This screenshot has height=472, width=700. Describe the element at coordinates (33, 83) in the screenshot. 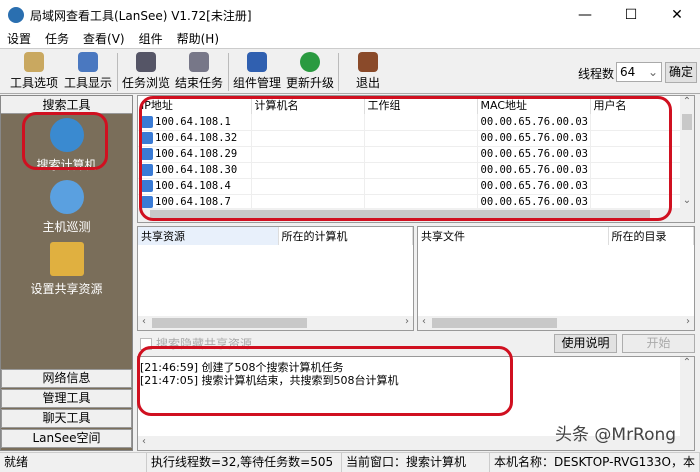

I see `label: 工具选项` at that location.